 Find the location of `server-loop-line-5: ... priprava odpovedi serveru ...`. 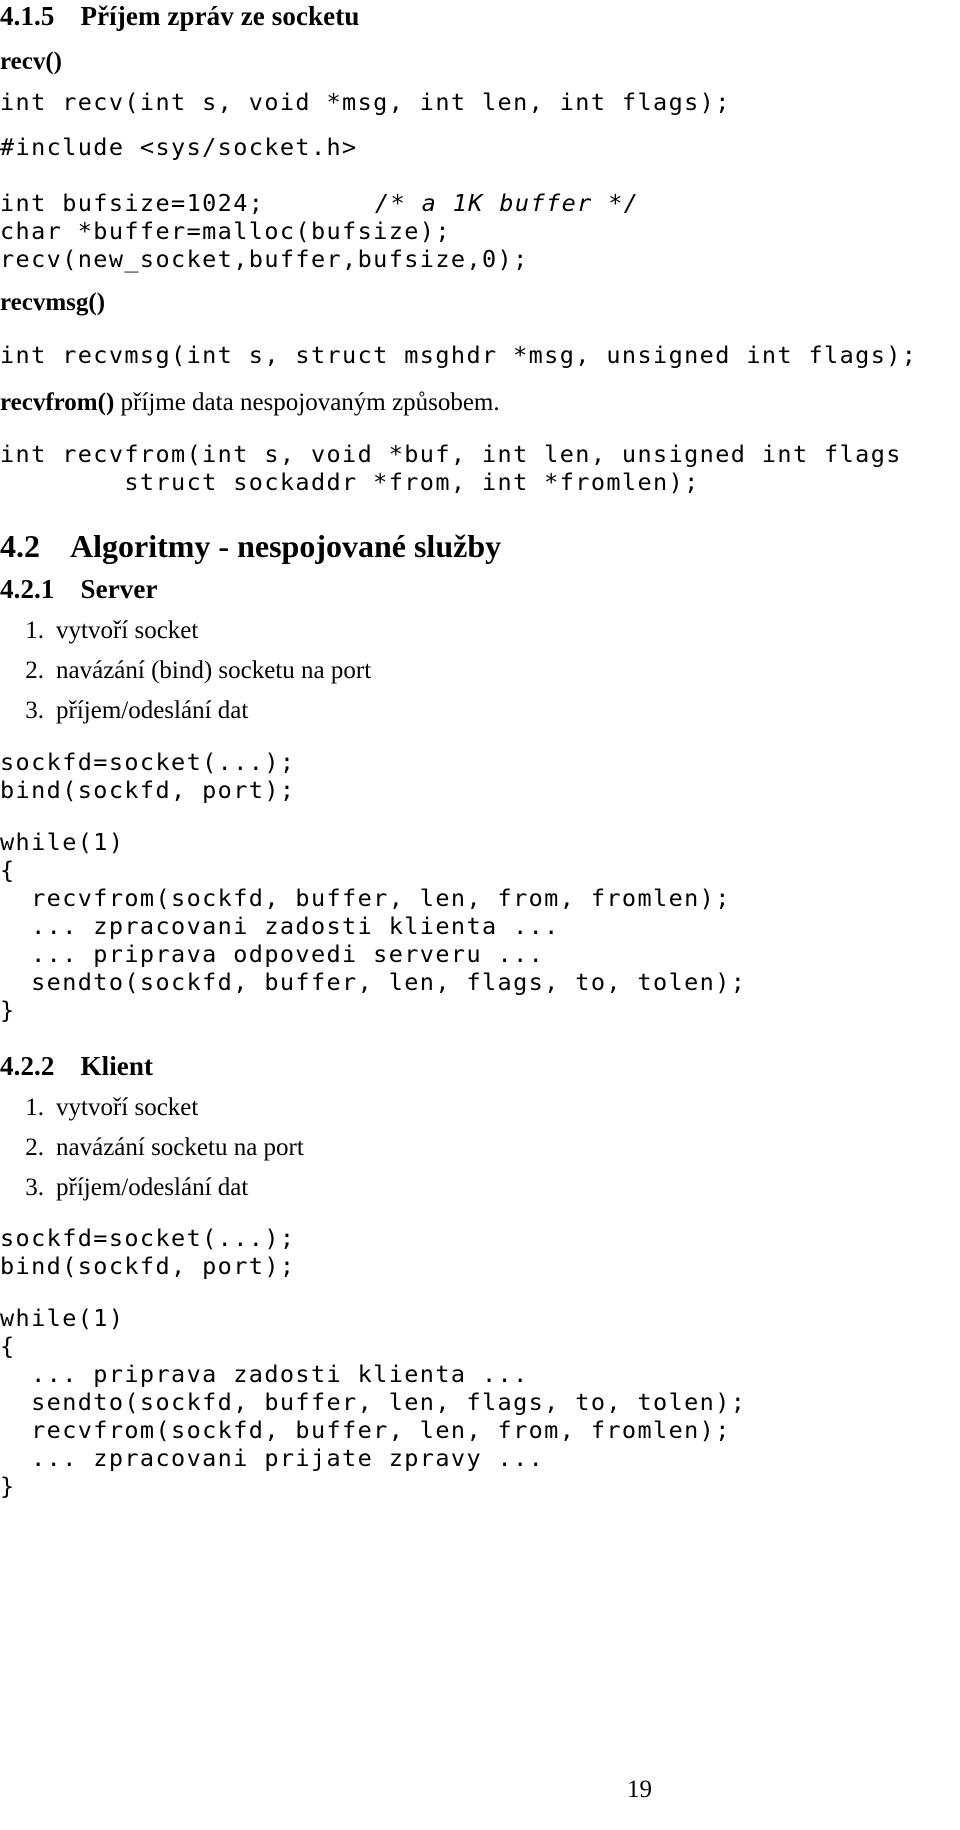

server-loop-line-5: ... priprava odpovedi serveru ... is located at coordinates (272, 954).